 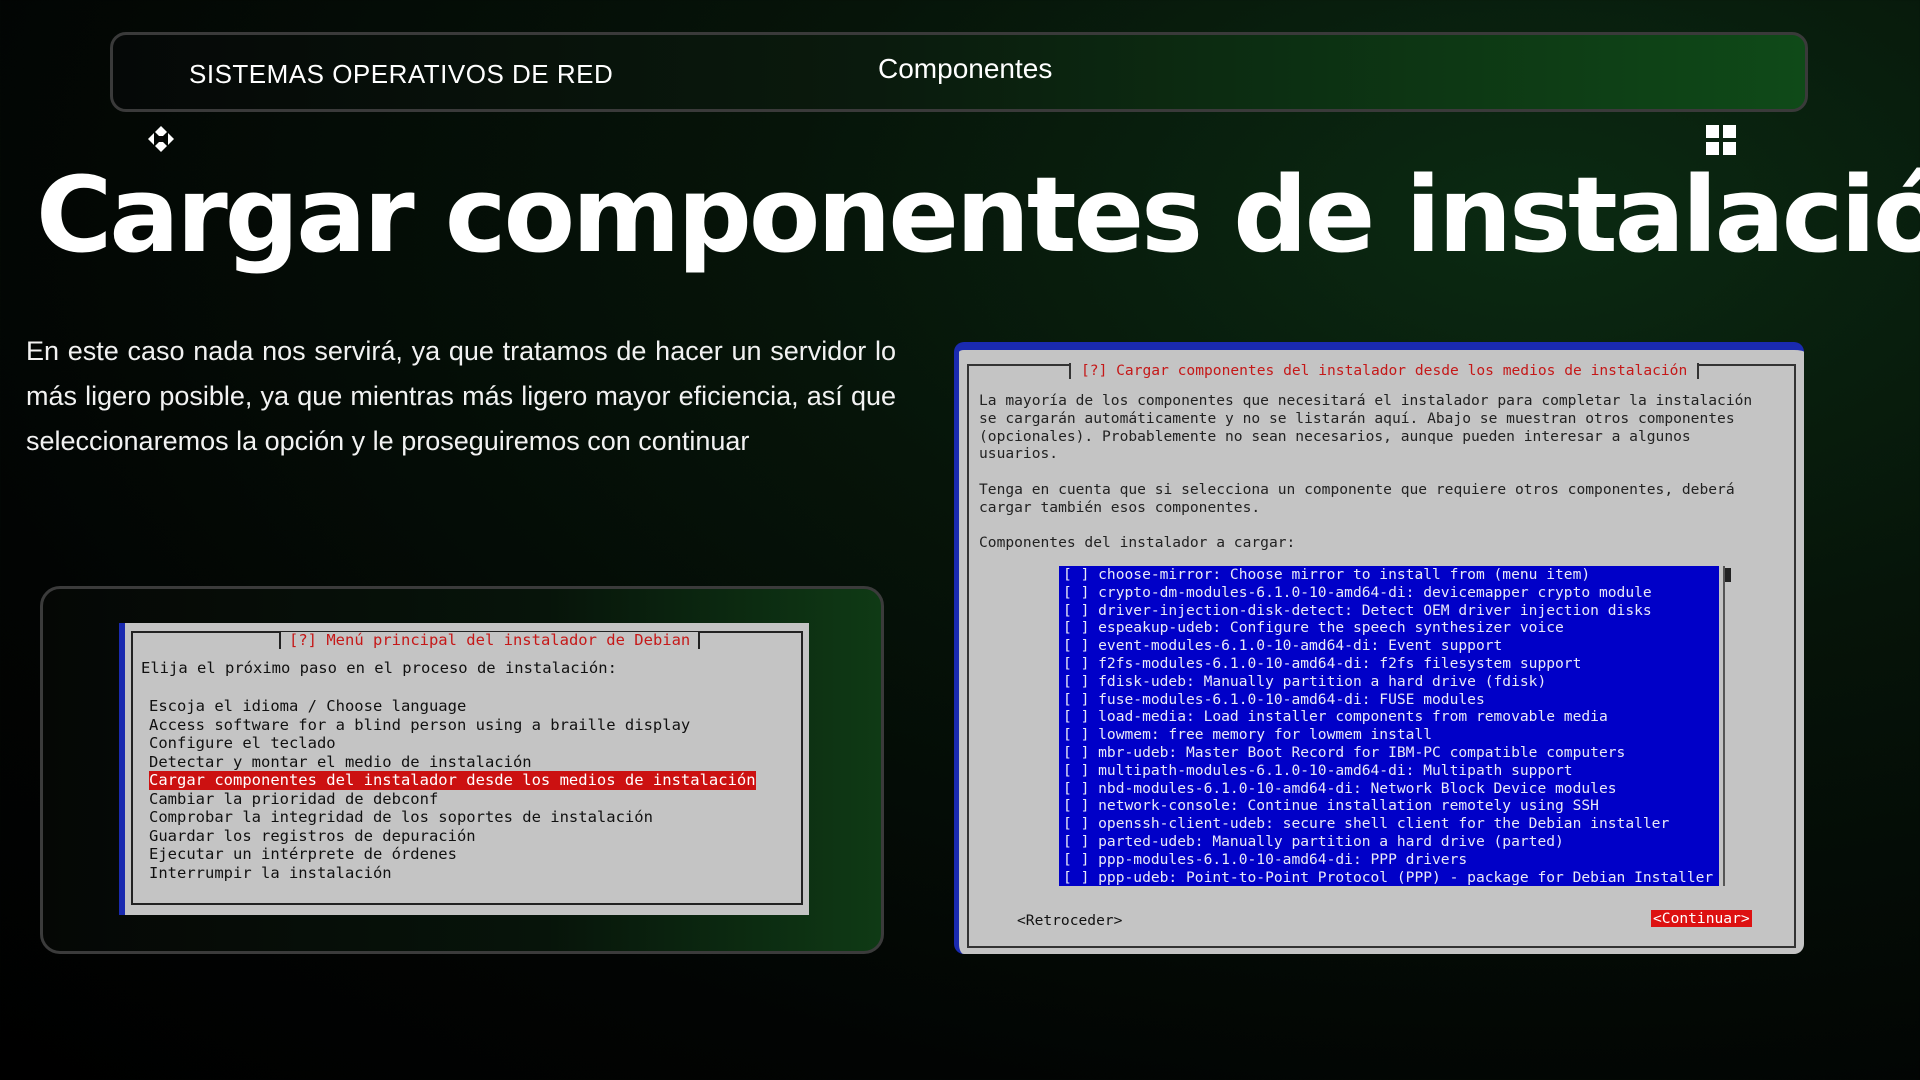 I want to click on course-title: SISTEMAS OPERATIVOS DE RED, so click(x=401, y=74).